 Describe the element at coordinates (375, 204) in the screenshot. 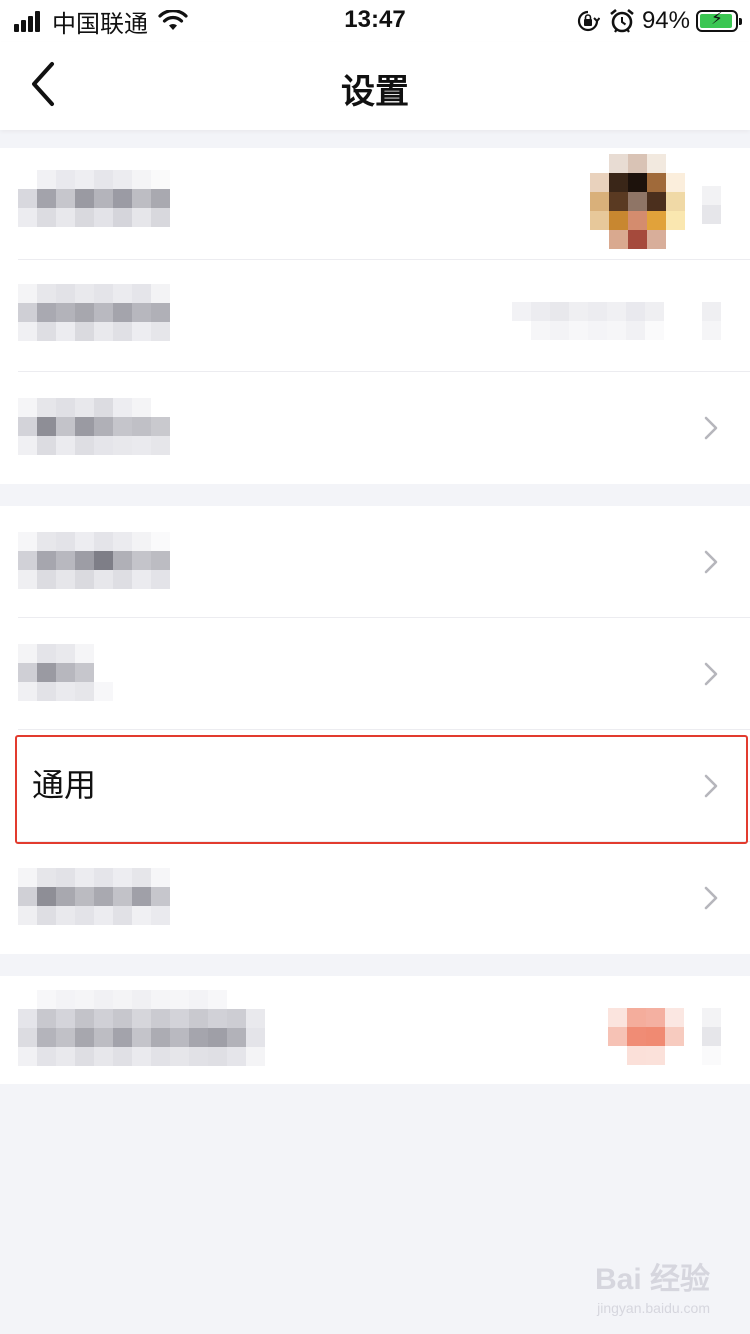

I see `settings-row-profile` at that location.